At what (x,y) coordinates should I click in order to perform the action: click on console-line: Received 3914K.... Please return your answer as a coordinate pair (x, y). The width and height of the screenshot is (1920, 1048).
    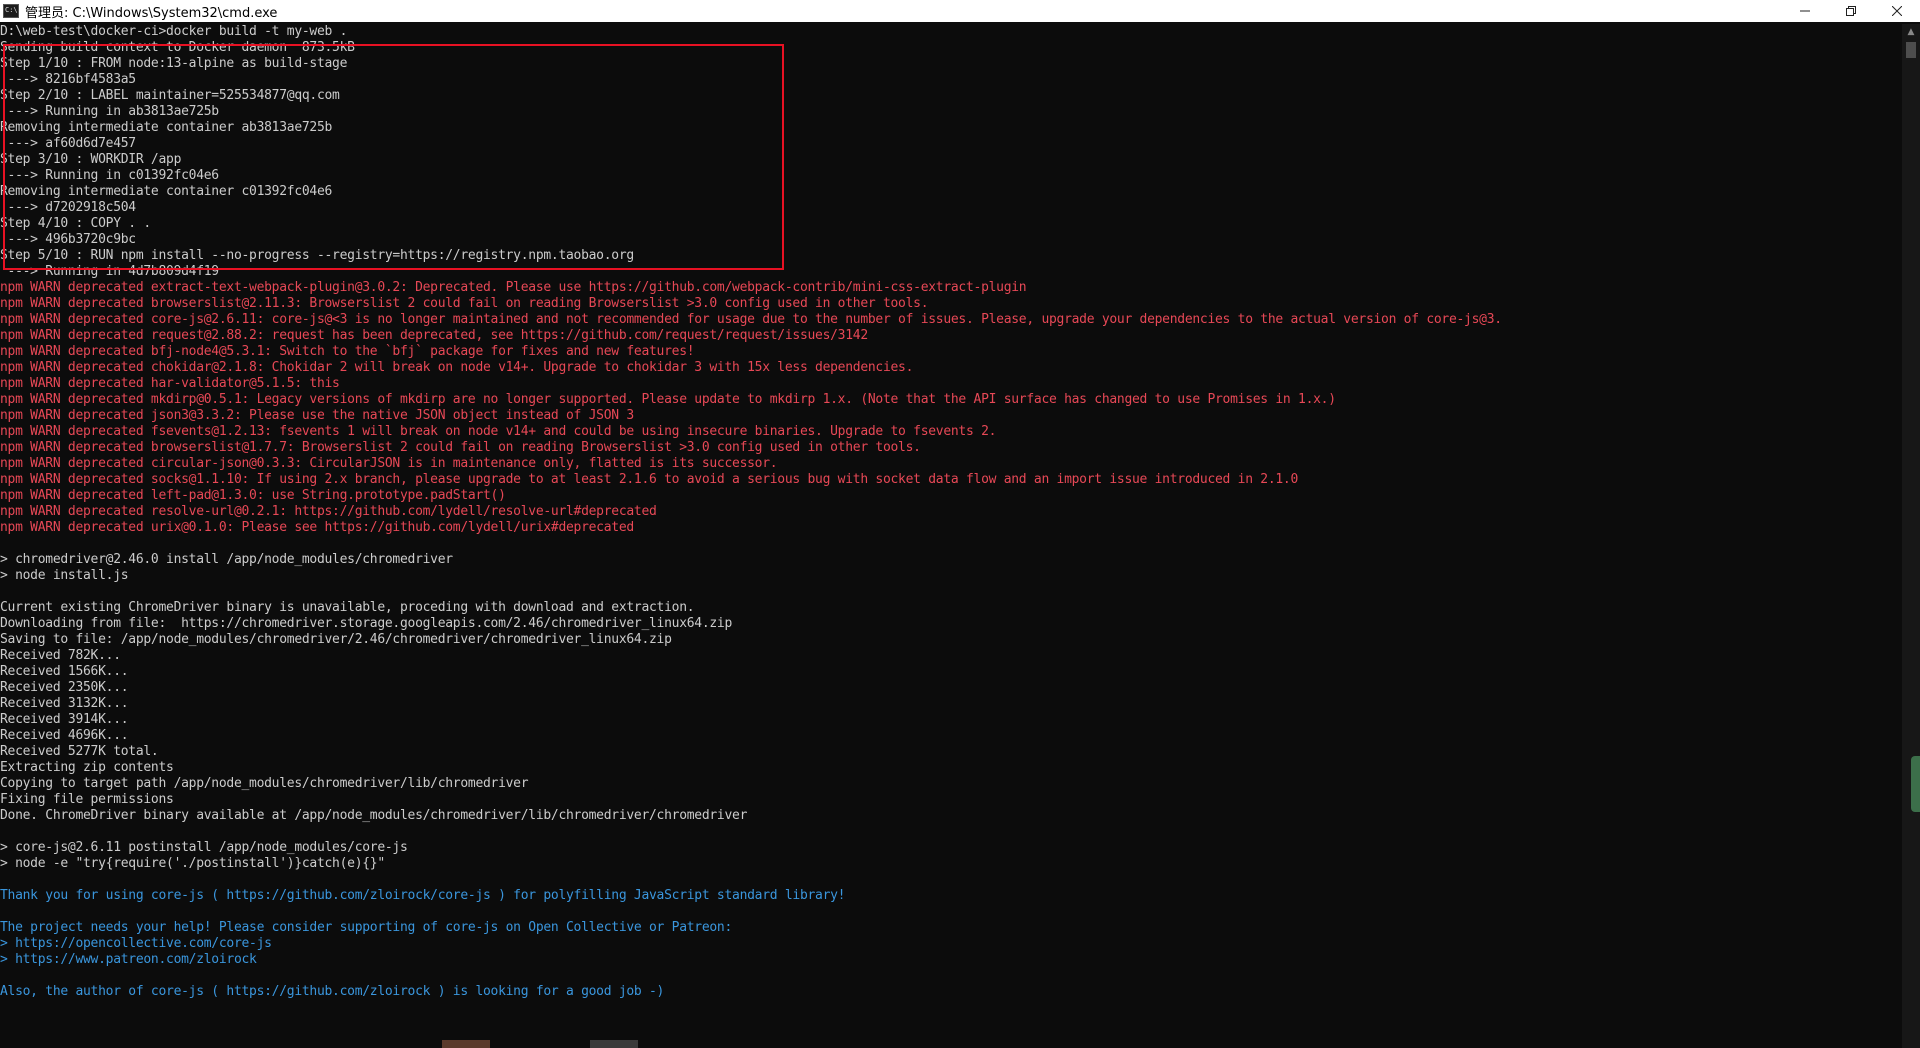
    Looking at the image, I should click on (64, 719).